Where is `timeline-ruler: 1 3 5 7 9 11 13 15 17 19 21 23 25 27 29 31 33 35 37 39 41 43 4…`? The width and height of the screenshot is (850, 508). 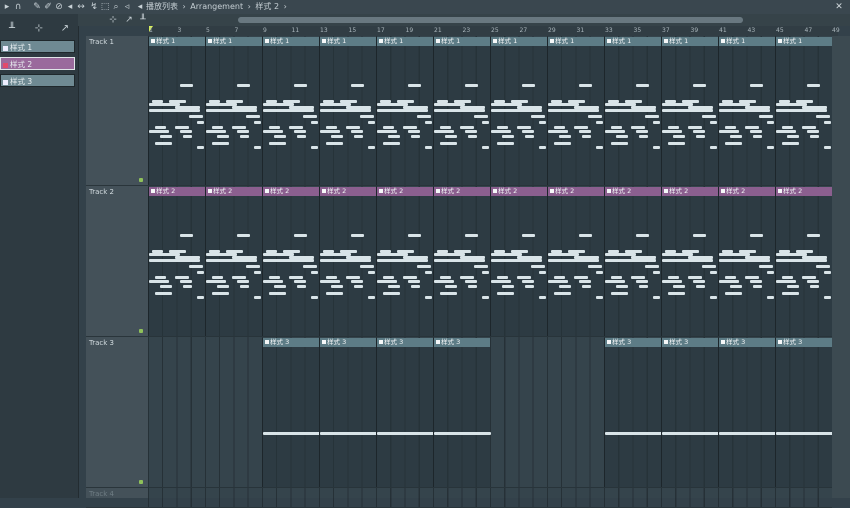
timeline-ruler: 1 3 5 7 9 11 13 15 17 19 21 23 25 27 29 31 33 35 37 39 41 43 4… is located at coordinates (494, 31).